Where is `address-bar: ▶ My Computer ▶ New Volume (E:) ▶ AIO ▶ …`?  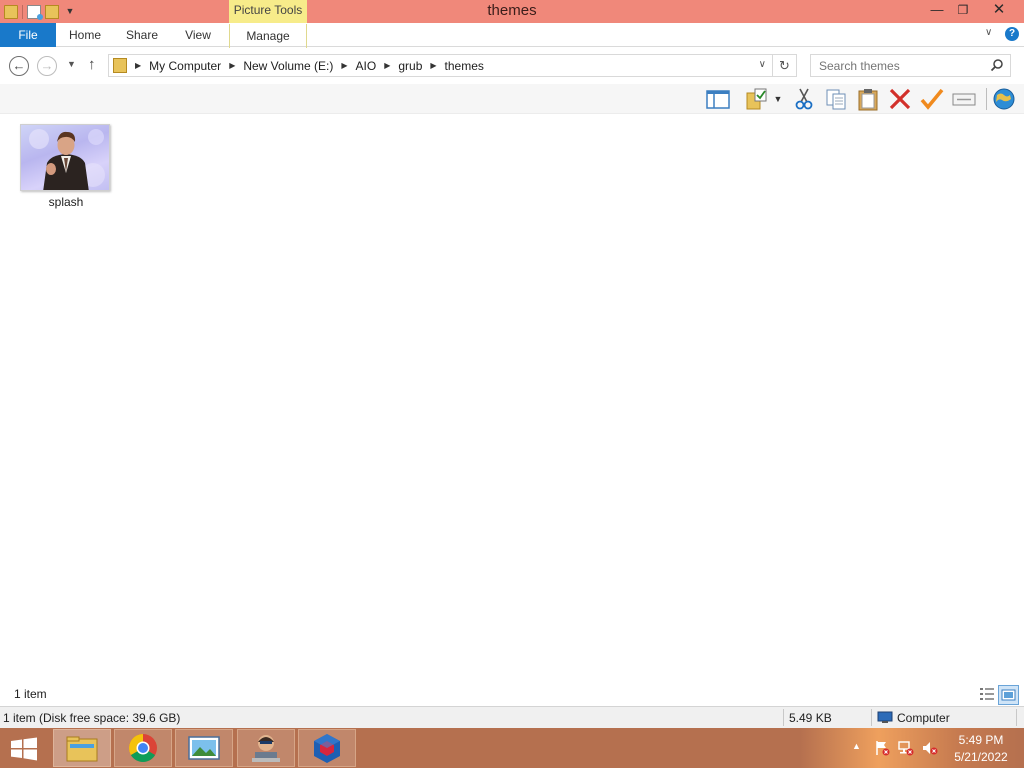
address-bar: ▶ My Computer ▶ New Volume (E:) ▶ AIO ▶ … is located at coordinates (440, 65).